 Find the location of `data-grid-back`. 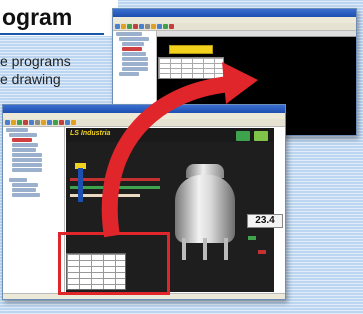

data-grid-back is located at coordinates (191, 68).